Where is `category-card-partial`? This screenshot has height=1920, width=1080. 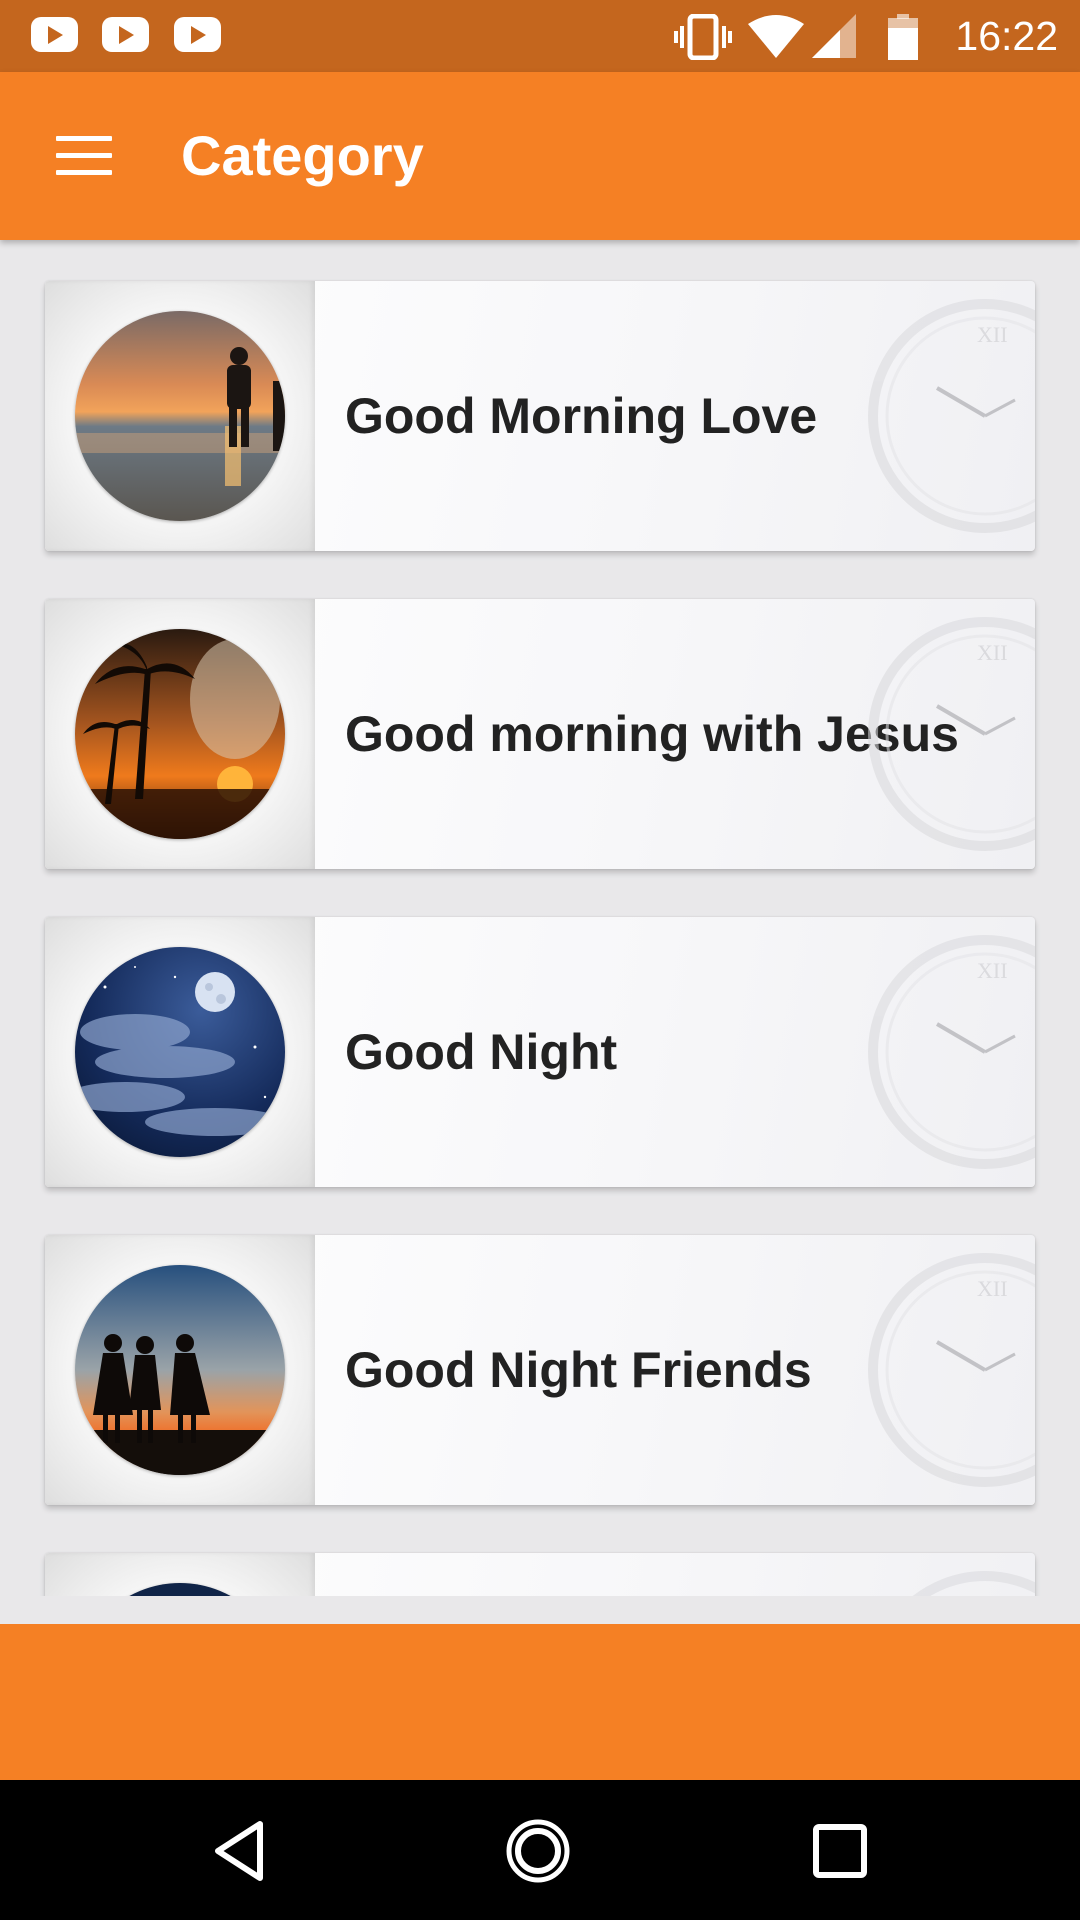 category-card-partial is located at coordinates (540, 1574).